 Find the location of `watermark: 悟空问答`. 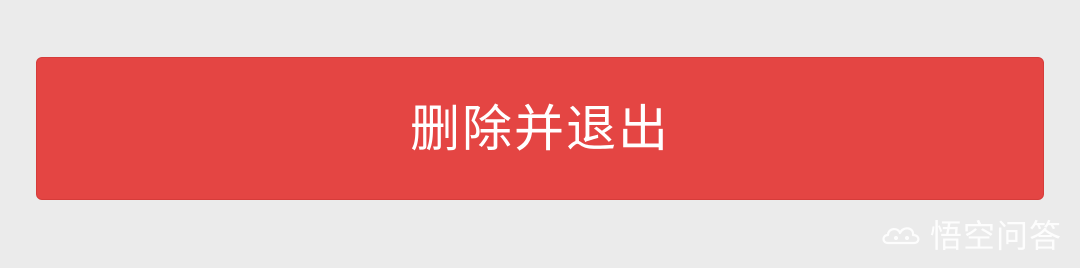

watermark: 悟空问答 is located at coordinates (971, 236).